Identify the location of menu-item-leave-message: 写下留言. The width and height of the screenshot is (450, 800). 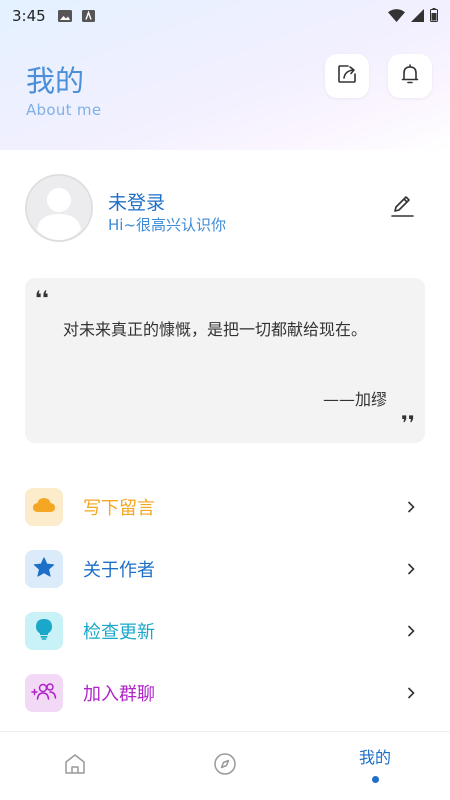
(225, 507).